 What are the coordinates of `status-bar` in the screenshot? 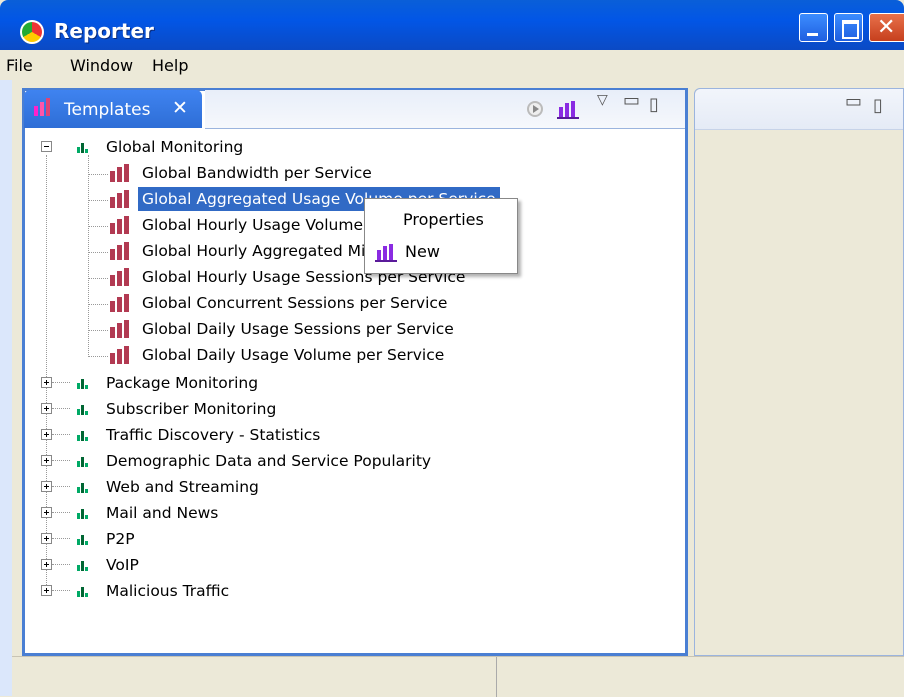 It's located at (458, 676).